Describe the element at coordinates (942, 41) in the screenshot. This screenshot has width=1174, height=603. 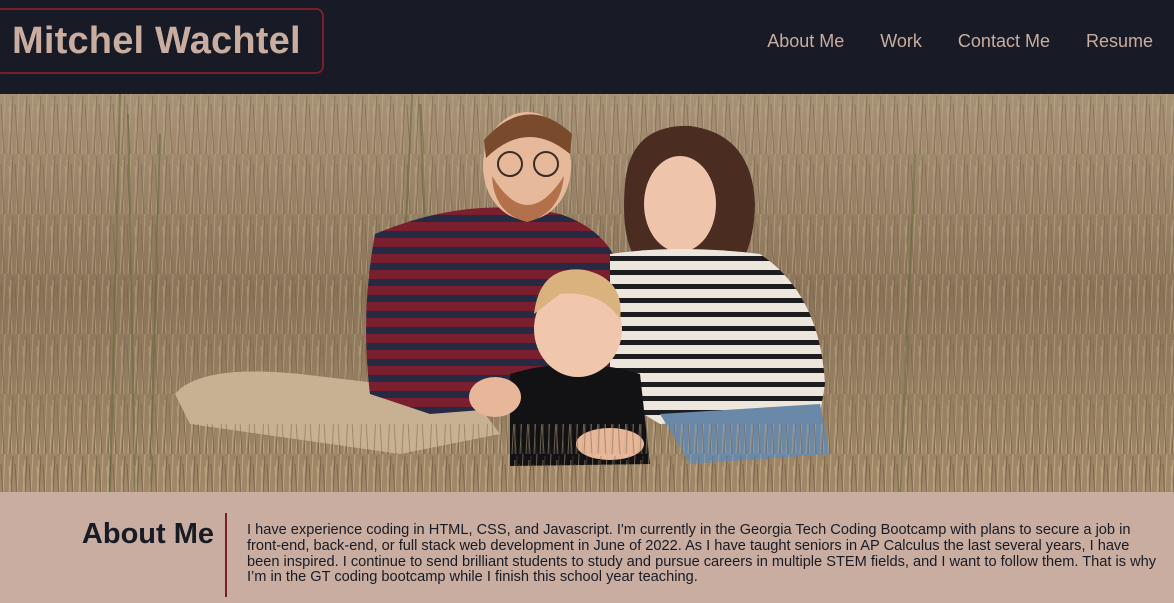
I see `main-nav: About Me Work Contact Me Resume` at that location.